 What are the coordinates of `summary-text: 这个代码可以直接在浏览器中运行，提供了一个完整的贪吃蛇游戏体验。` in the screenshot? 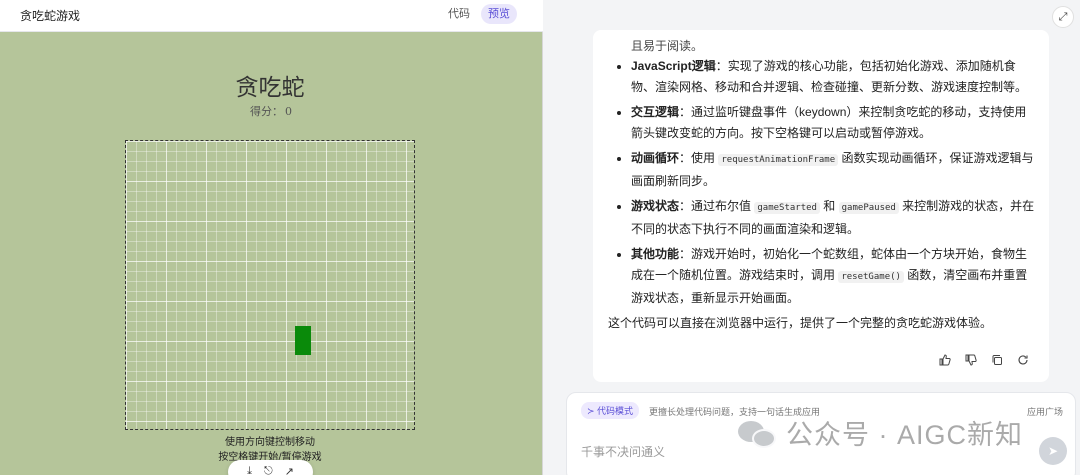 It's located at (800, 323).